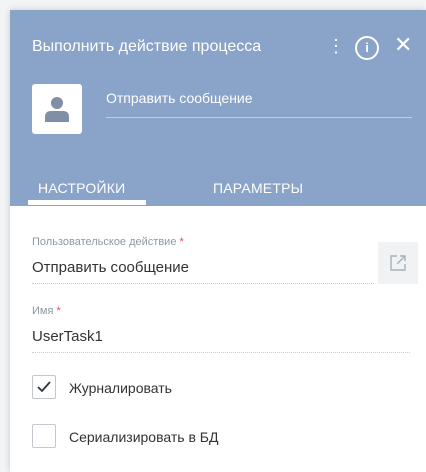  I want to click on tab-parameters: ПАРАМЕТРЫ, so click(258, 188).